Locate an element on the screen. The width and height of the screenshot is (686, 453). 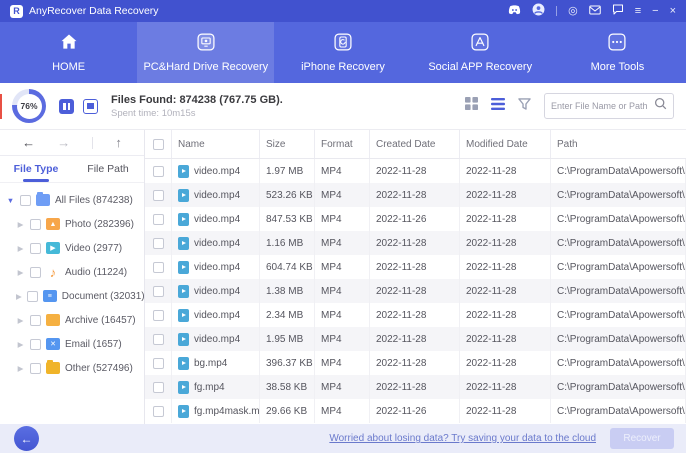
pc-recovery-icon is located at coordinates (206, 43).